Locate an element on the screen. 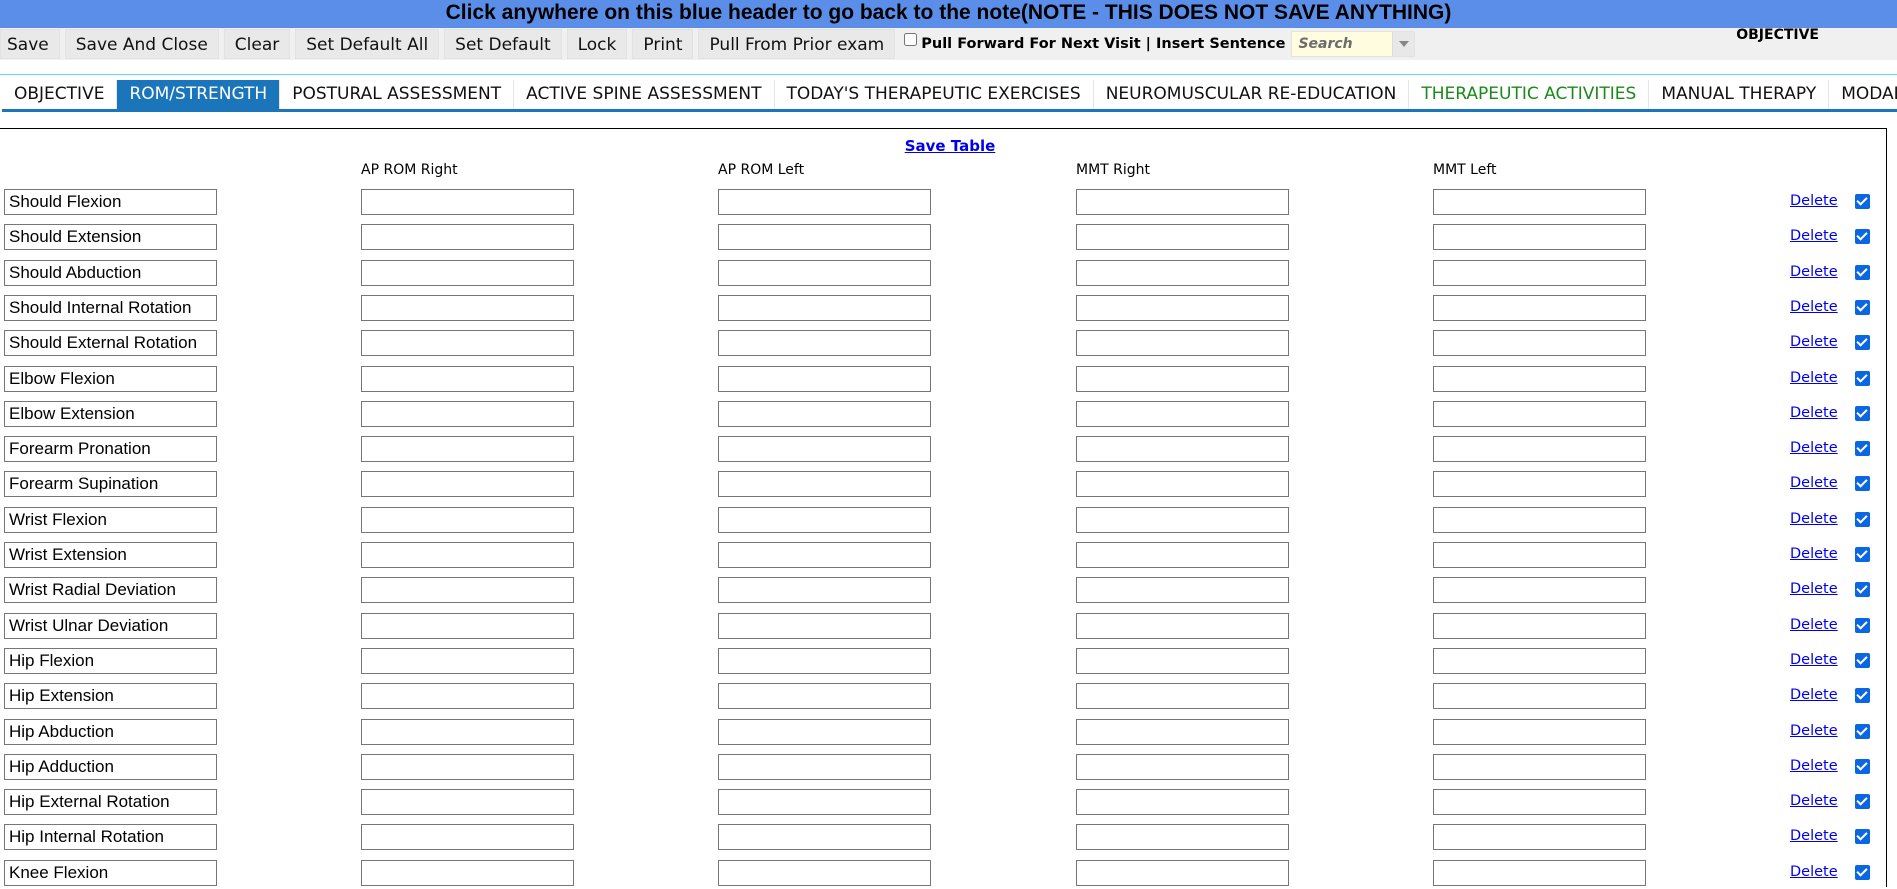  tab-modality: MODALITY is located at coordinates (1863, 94).